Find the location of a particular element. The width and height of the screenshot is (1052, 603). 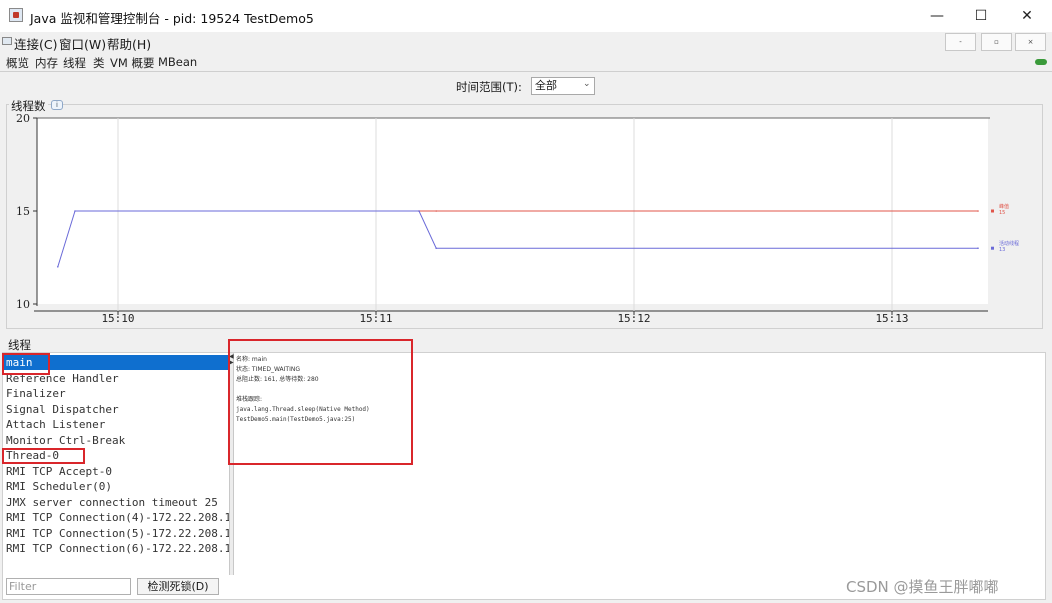

legend-value: 13 is located at coordinates (1002, 250).